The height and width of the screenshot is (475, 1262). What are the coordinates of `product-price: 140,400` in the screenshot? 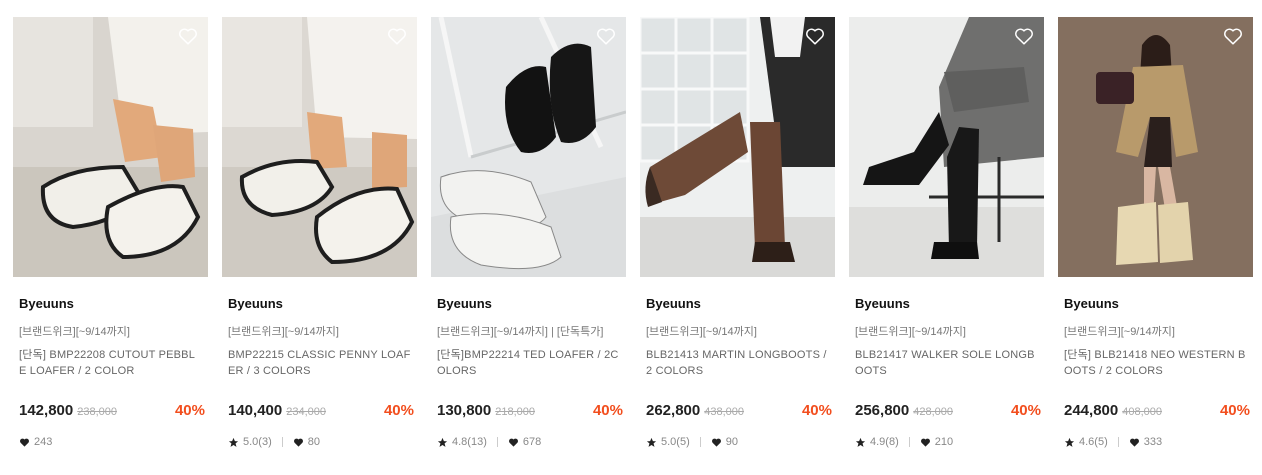 It's located at (255, 410).